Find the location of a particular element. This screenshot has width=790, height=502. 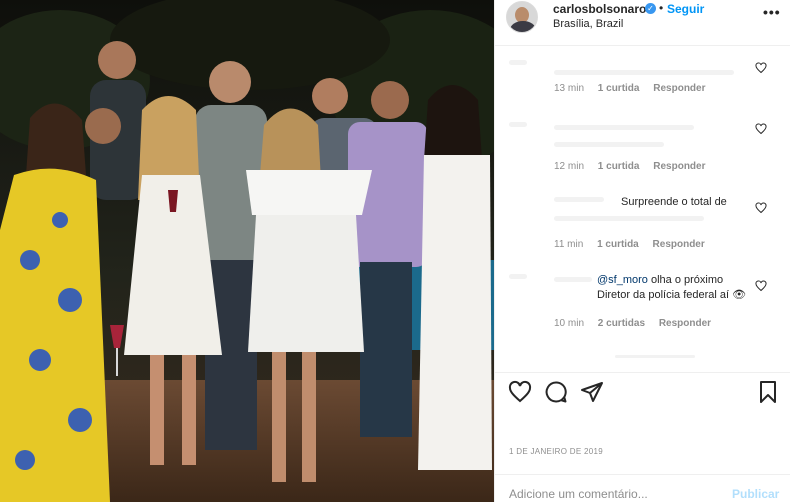

more-options-icon: ••• is located at coordinates (772, 12).